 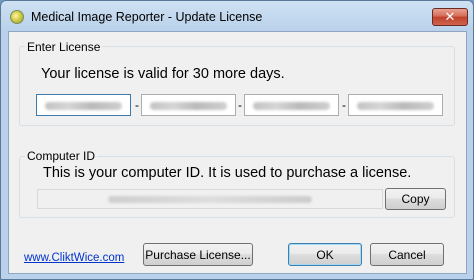 I want to click on license-status-text: Your license is valid for 30 more days., so click(x=163, y=74).